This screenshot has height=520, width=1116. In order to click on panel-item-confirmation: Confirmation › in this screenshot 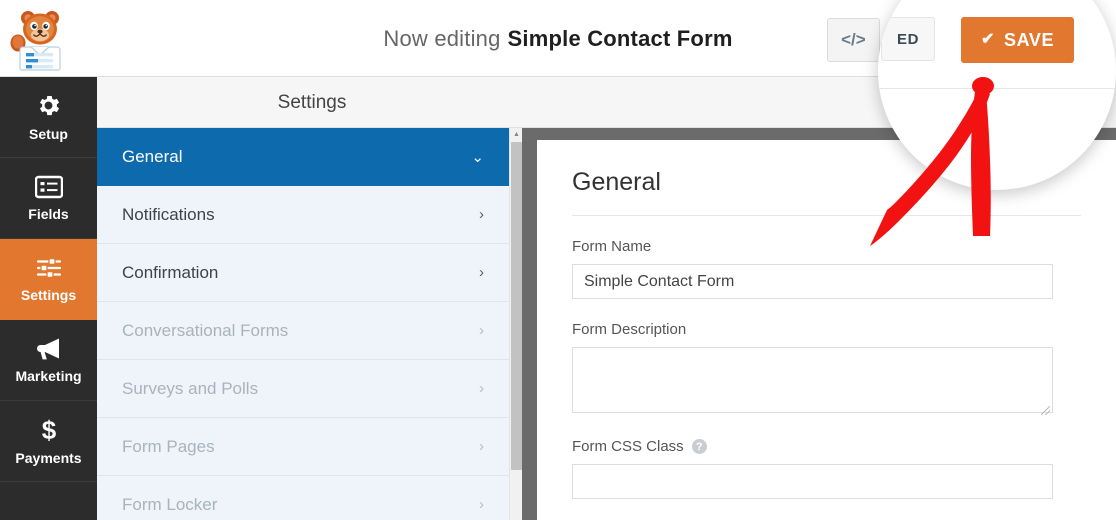, I will do `click(303, 273)`.